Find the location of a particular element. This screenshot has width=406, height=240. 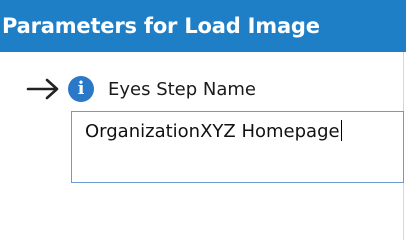

parameter-row: i Eyes Step Name is located at coordinates (141, 89).